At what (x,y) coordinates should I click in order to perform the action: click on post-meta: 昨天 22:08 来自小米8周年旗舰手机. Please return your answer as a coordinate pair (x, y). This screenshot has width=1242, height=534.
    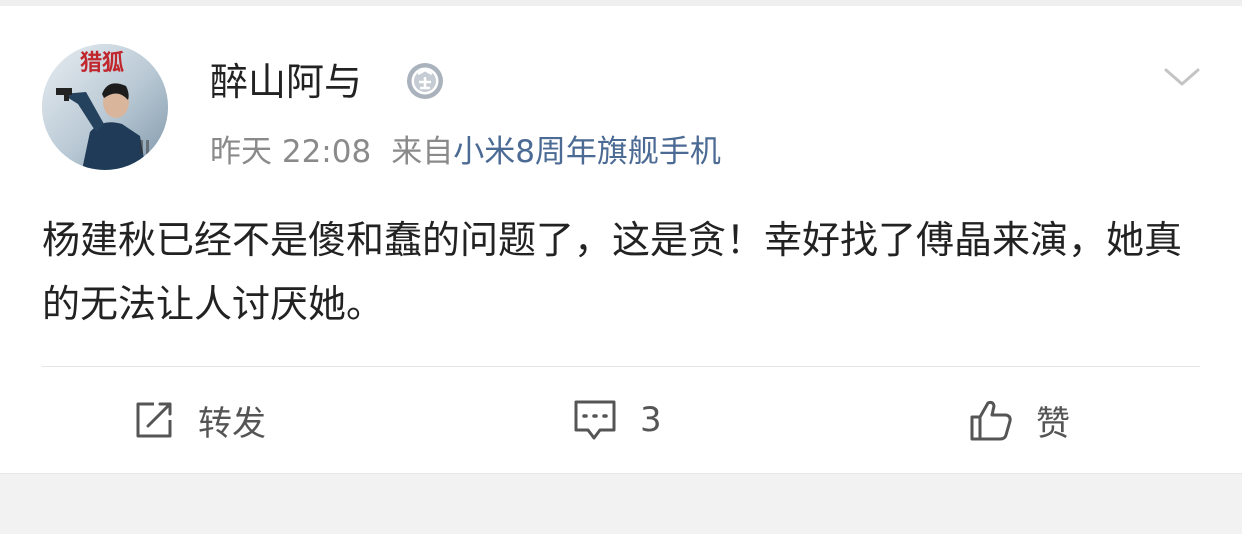
    Looking at the image, I should click on (465, 152).